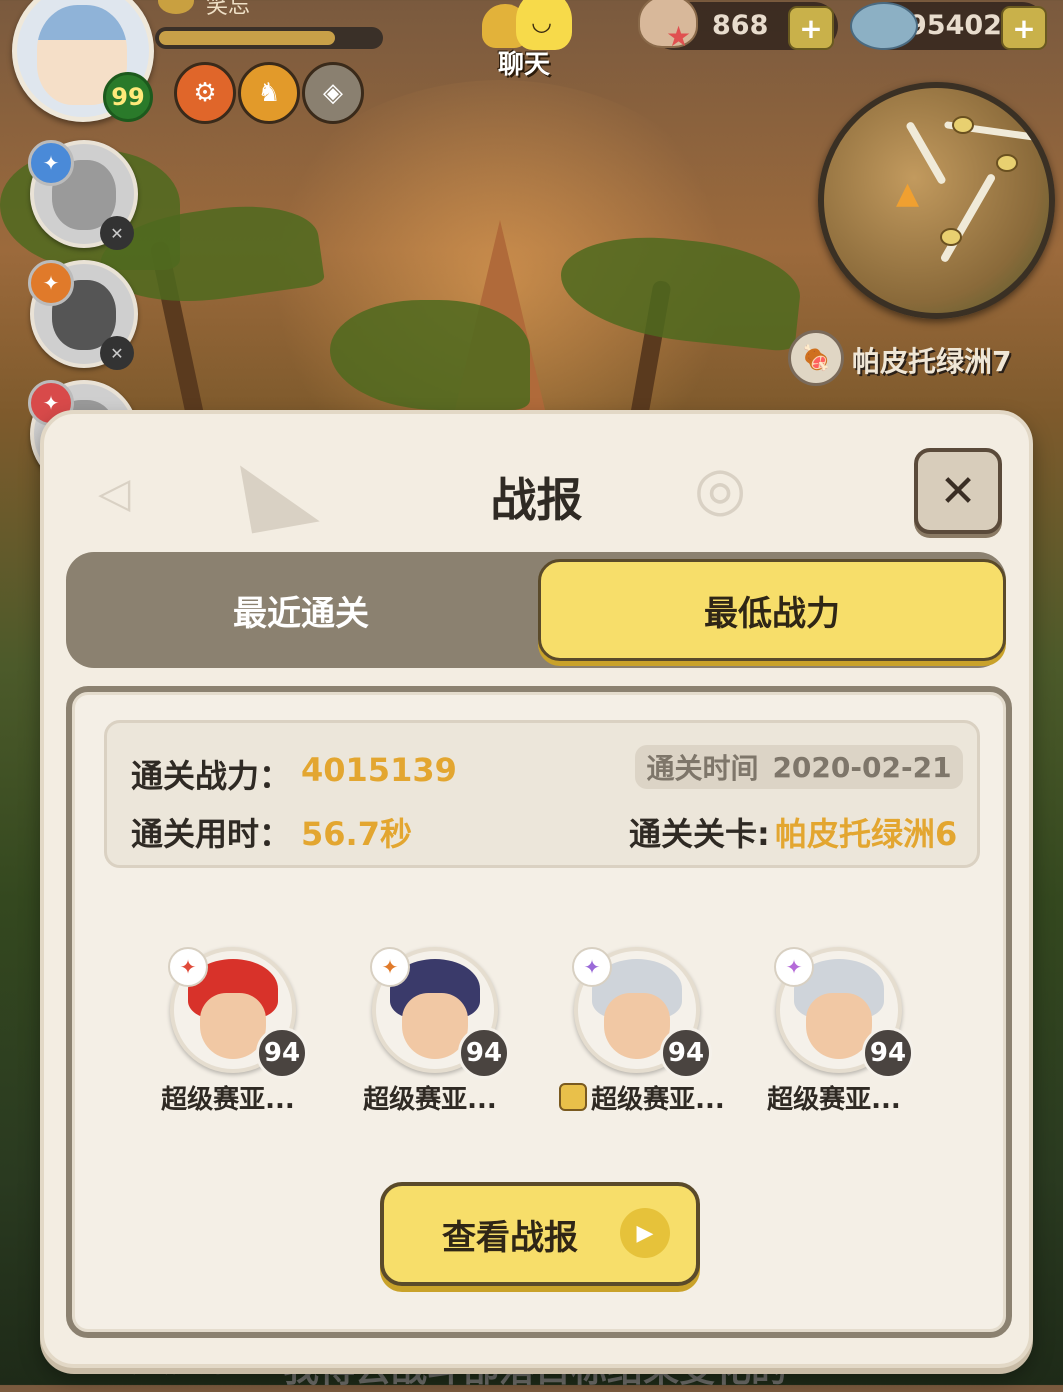  I want to click on player-level-badge: 99, so click(128, 97).